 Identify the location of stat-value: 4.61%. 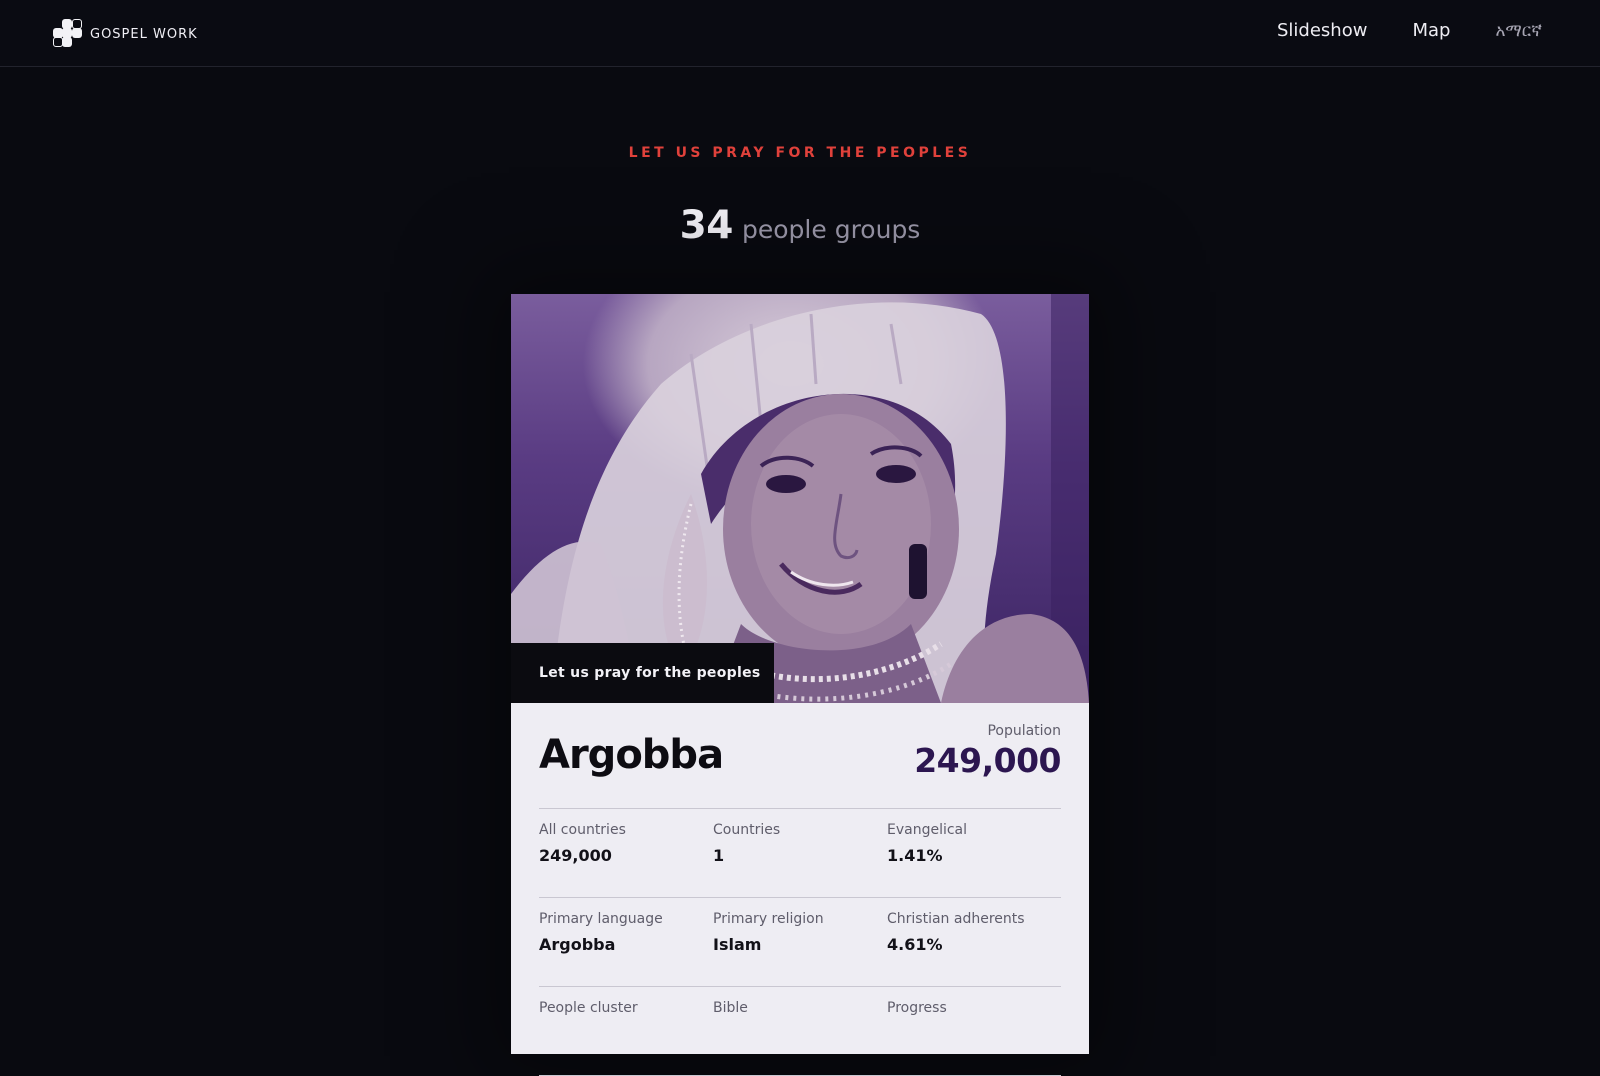
(915, 944).